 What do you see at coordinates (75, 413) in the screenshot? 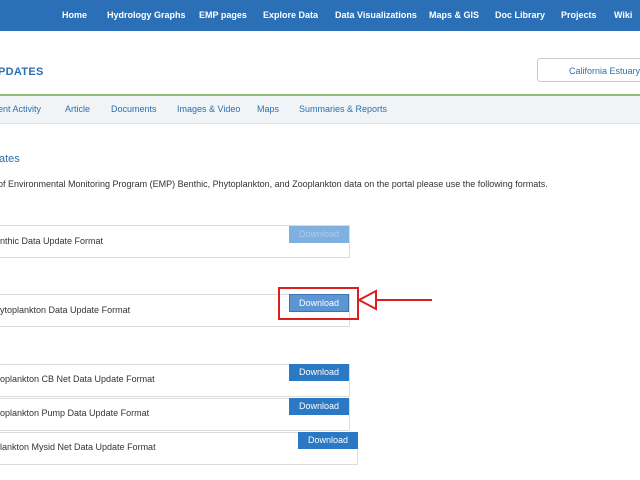
I see `row-label-zooplankton-pump: oplankton Pump Data Update Format` at bounding box center [75, 413].